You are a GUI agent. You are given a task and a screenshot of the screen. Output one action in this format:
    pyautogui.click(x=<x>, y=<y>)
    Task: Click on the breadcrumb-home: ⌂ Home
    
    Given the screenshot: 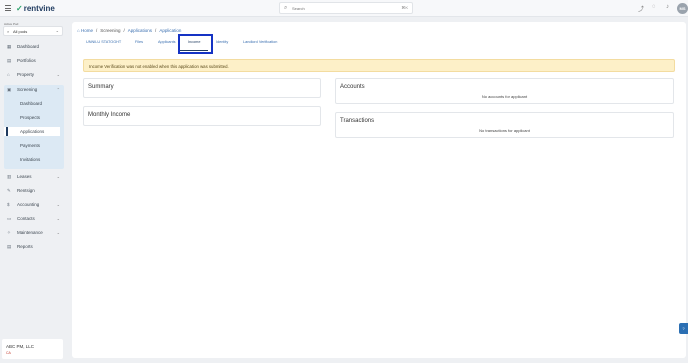 What is the action you would take?
    pyautogui.click(x=85, y=30)
    